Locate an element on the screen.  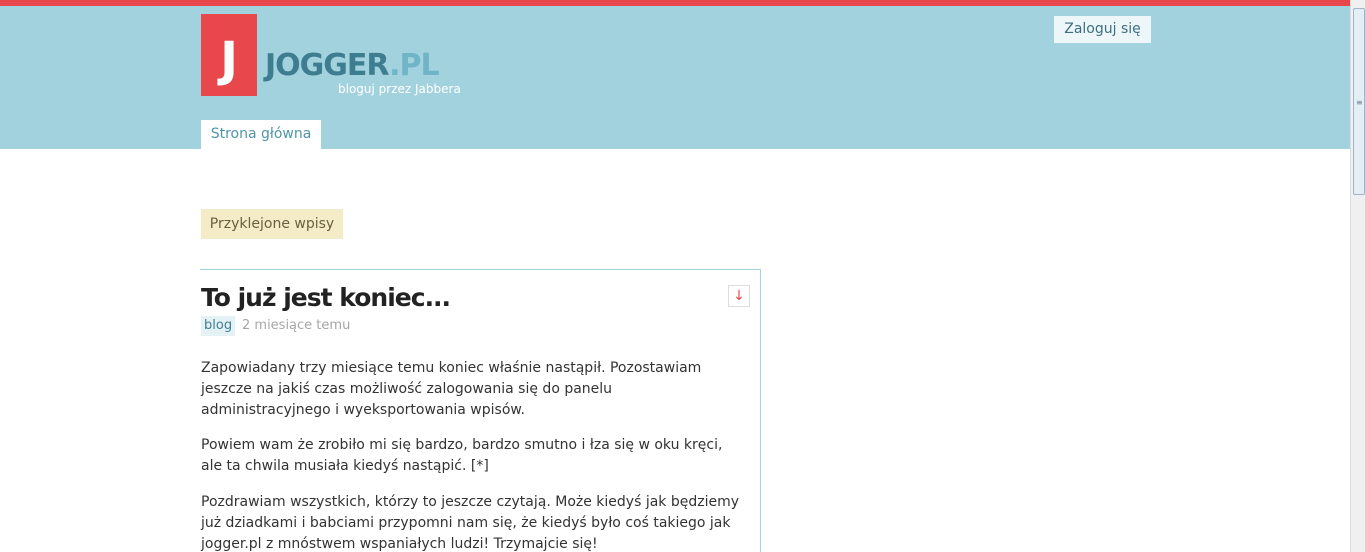
expand-post-button: ↓ is located at coordinates (739, 296).